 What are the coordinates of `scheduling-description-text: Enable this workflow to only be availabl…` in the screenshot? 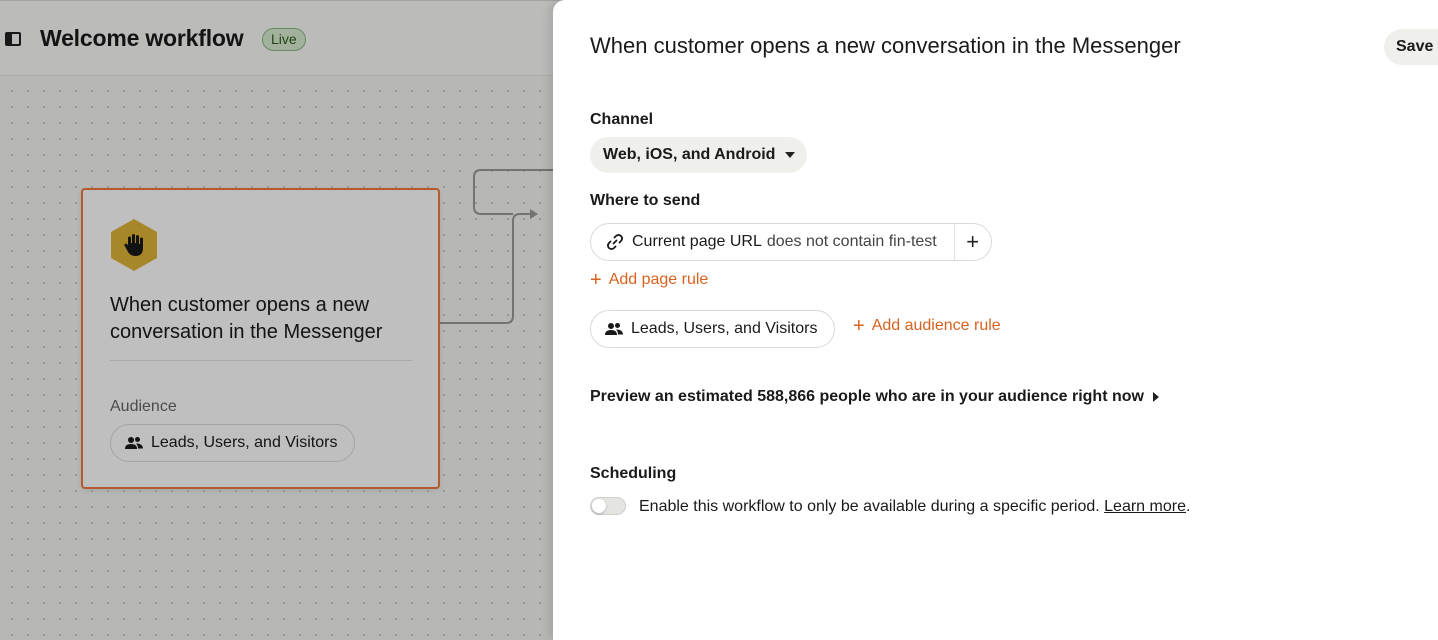 It's located at (869, 506).